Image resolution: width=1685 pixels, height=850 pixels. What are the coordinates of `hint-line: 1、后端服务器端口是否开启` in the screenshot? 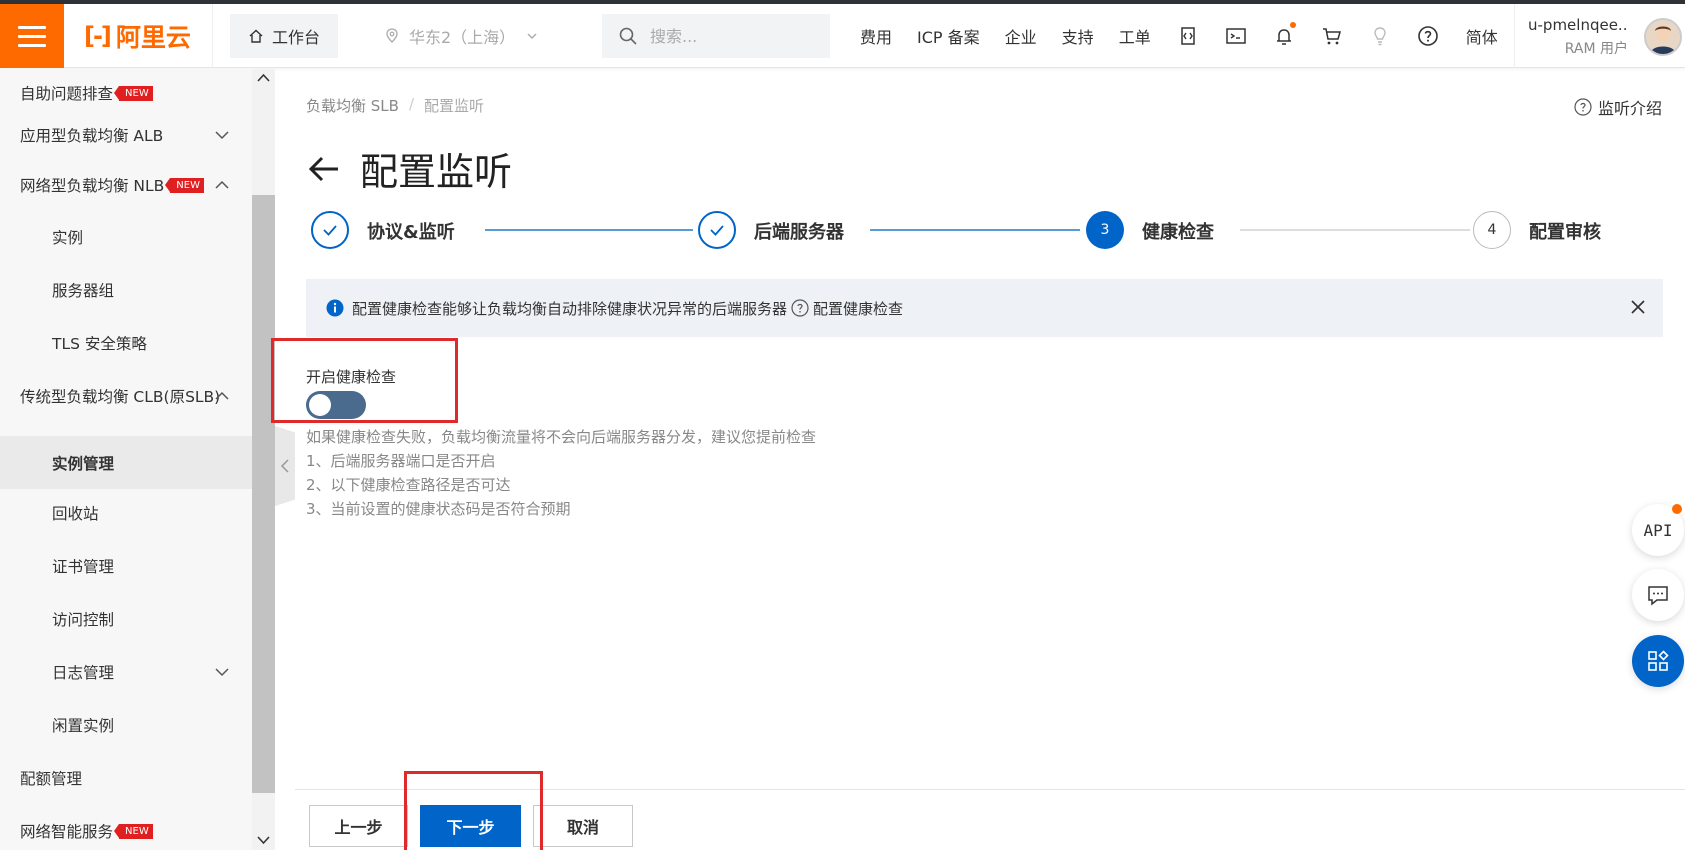 It's located at (401, 461).